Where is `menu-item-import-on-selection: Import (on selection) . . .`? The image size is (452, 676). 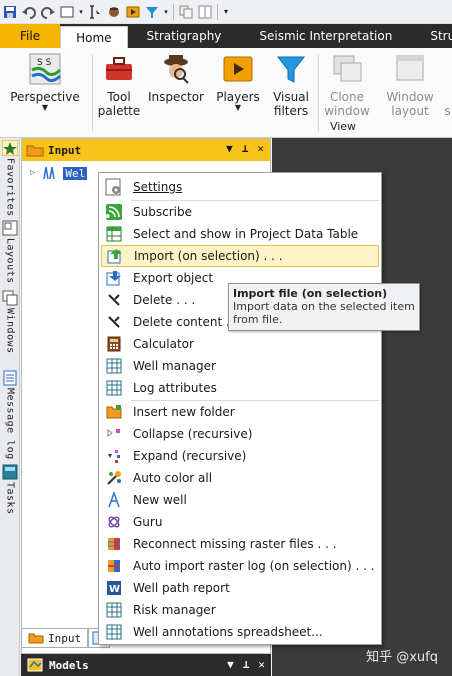
menu-item-import-on-selection: Import (on selection) . . . is located at coordinates (240, 256).